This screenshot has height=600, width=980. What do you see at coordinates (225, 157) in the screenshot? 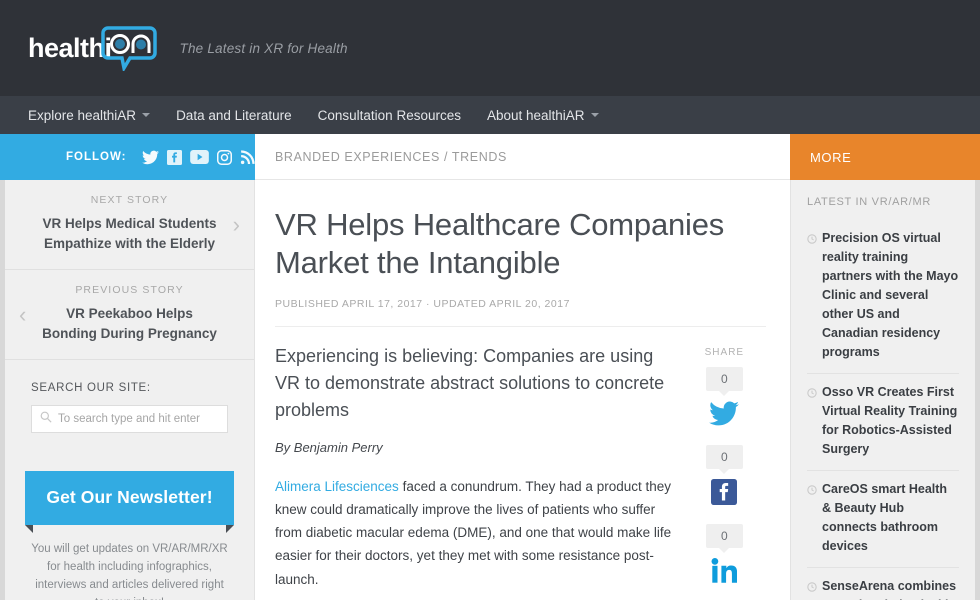
I see `instagram-icon` at bounding box center [225, 157].